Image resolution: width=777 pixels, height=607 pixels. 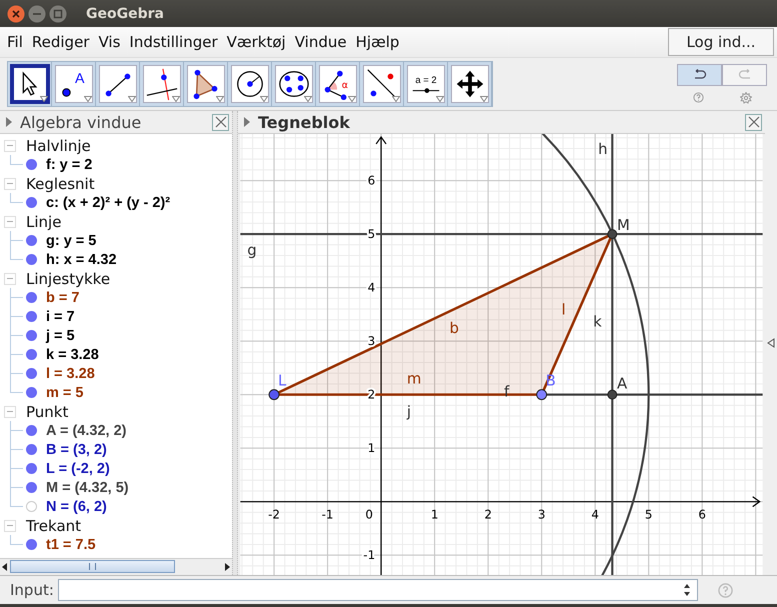 I want to click on menu-item: Vindue, so click(x=320, y=42).